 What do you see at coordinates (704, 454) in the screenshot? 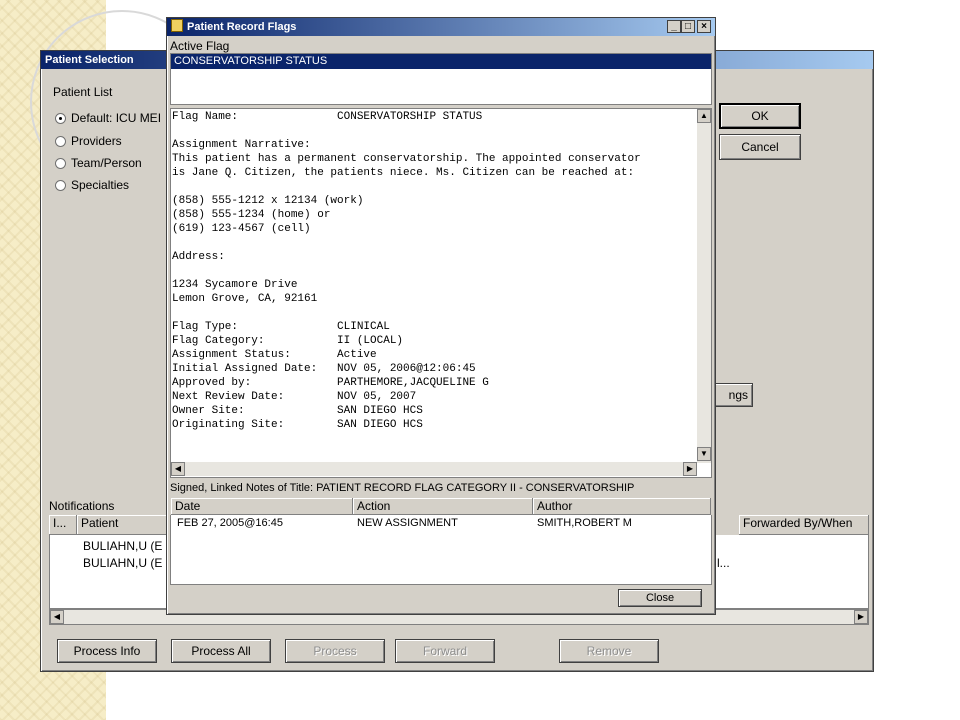
I see `scroll-down-icon: ▼` at bounding box center [704, 454].